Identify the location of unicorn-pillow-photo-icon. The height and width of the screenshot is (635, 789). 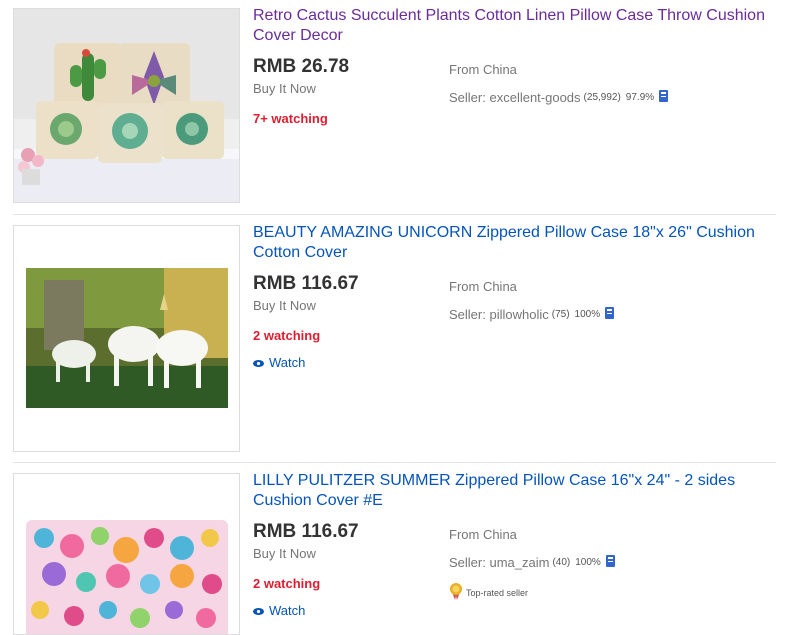
(126, 338).